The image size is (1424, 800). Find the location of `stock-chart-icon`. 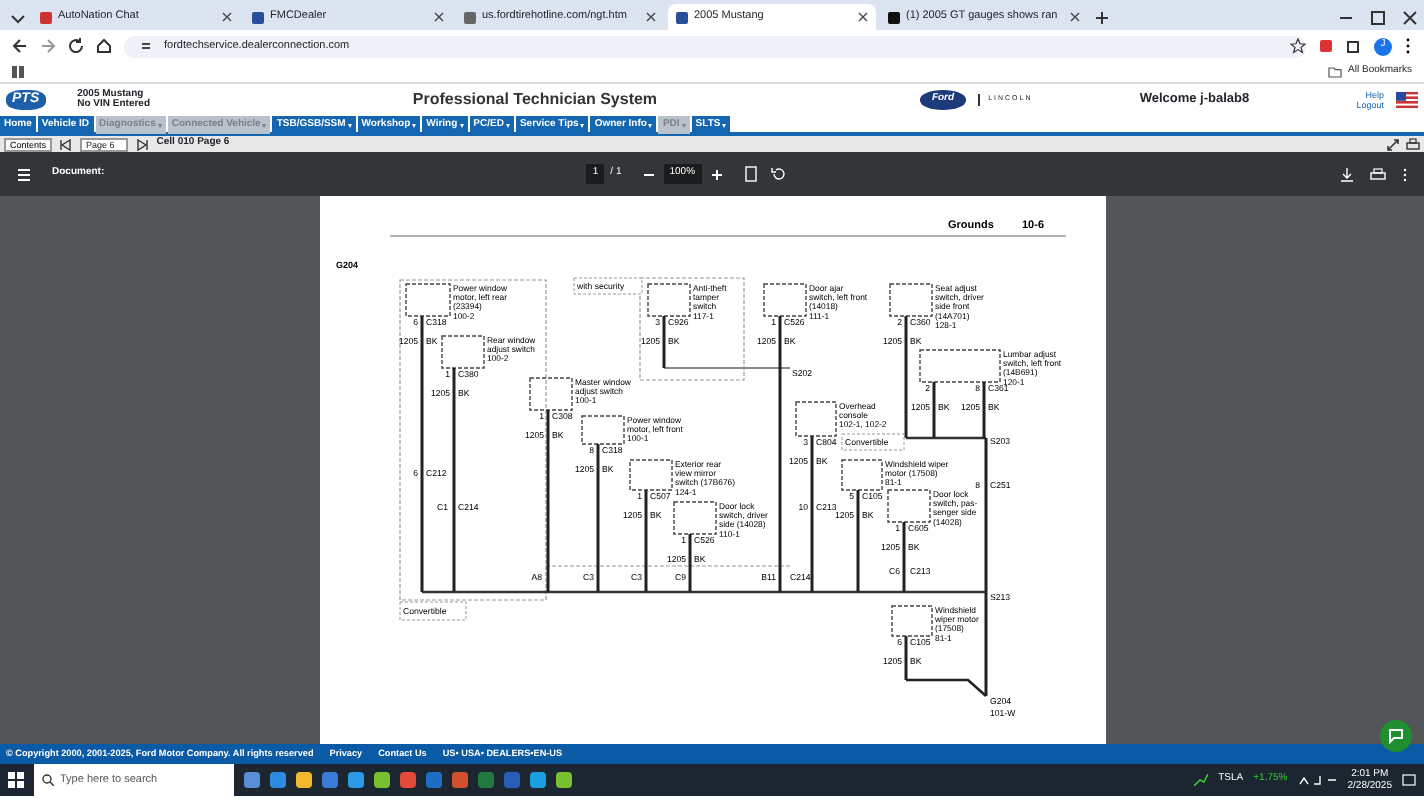

stock-chart-icon is located at coordinates (1201, 780).